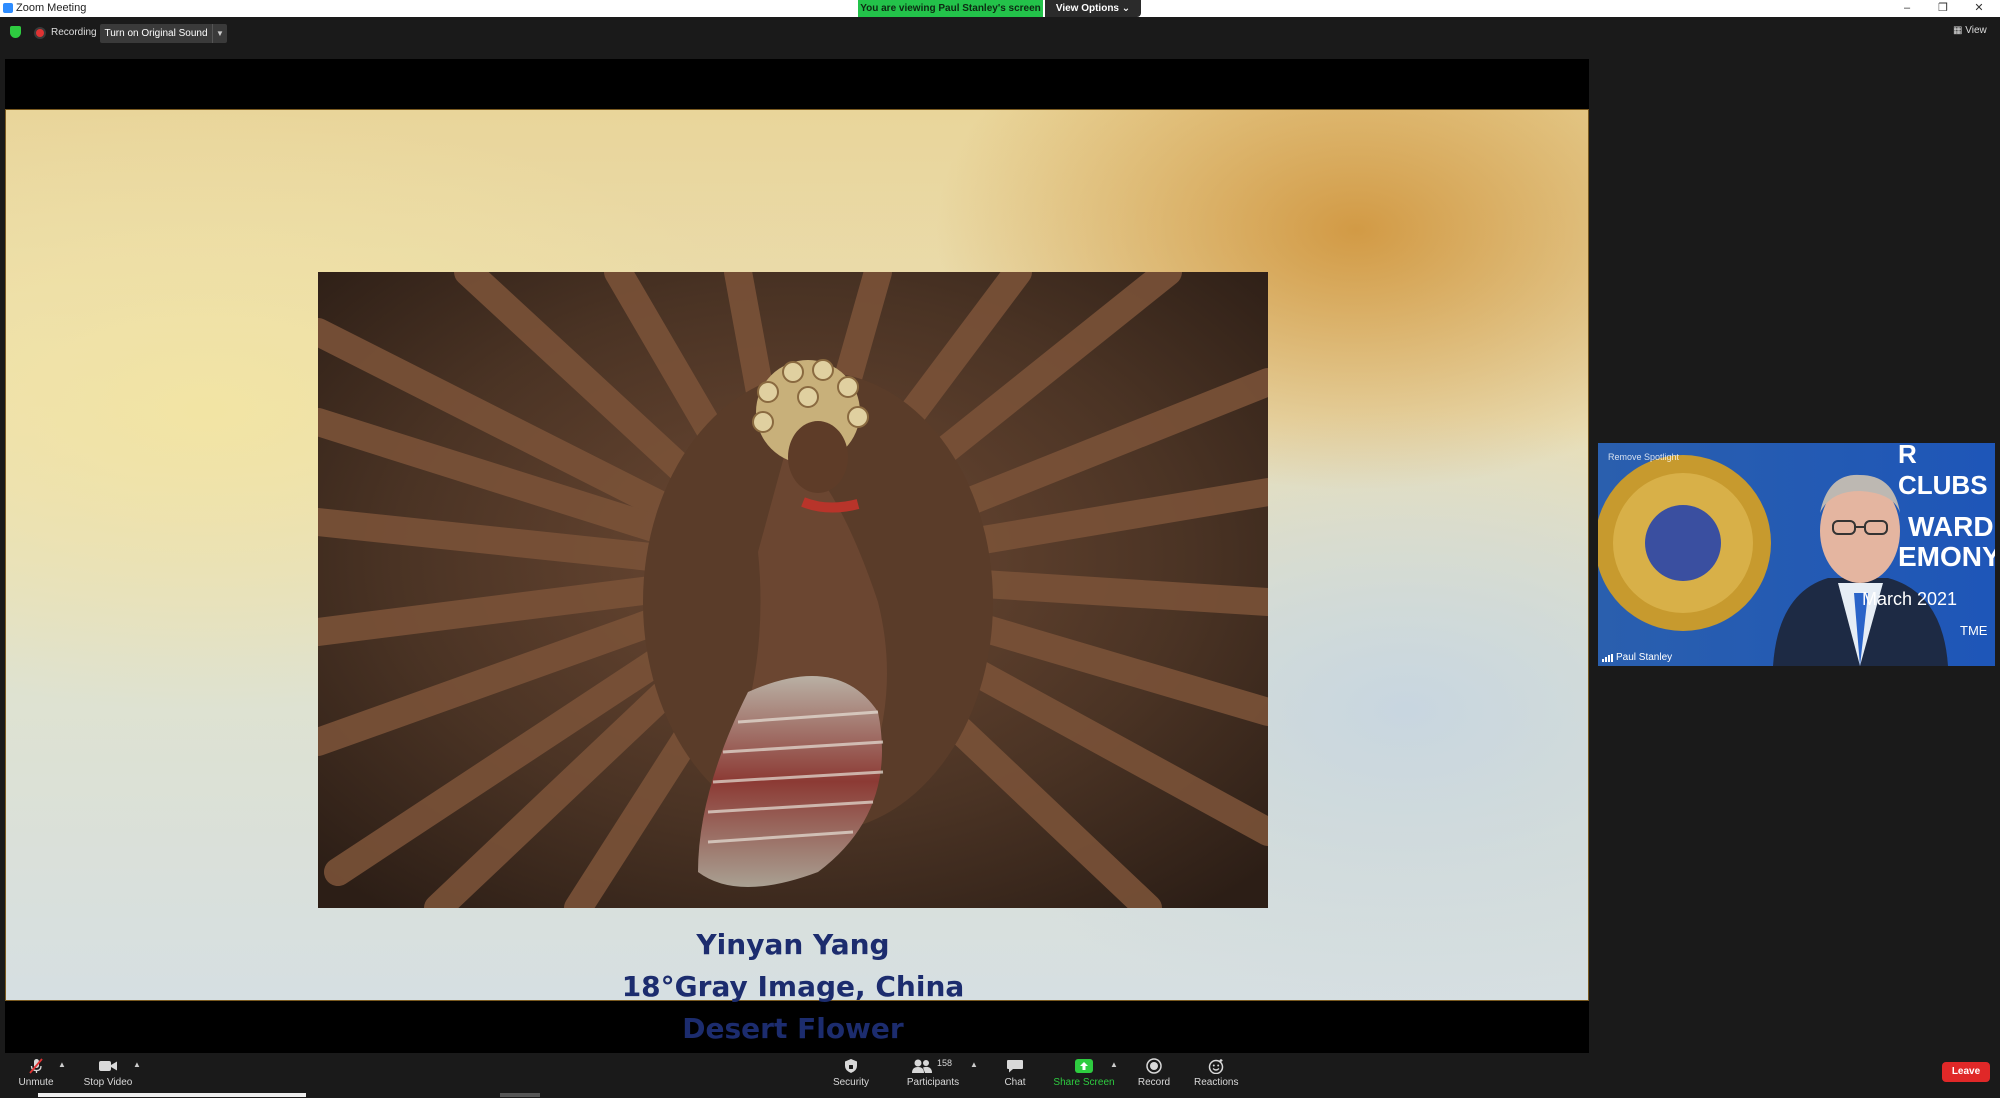 The height and width of the screenshot is (1098, 2000). What do you see at coordinates (793, 944) in the screenshot?
I see `photographer-name: Yinyan Yang` at bounding box center [793, 944].